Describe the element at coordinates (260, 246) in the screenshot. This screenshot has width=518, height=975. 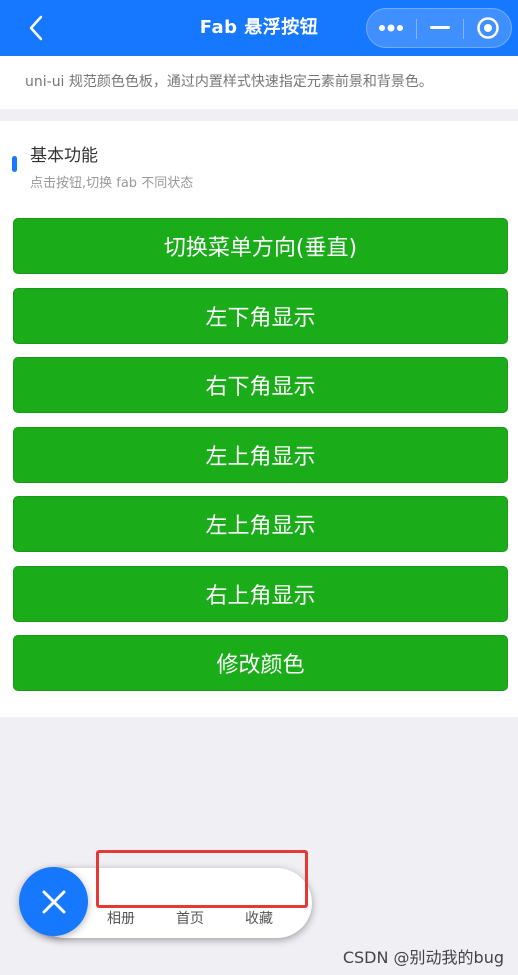
I see `toggle-direction-button: 切换菜单方向(垂直)` at that location.